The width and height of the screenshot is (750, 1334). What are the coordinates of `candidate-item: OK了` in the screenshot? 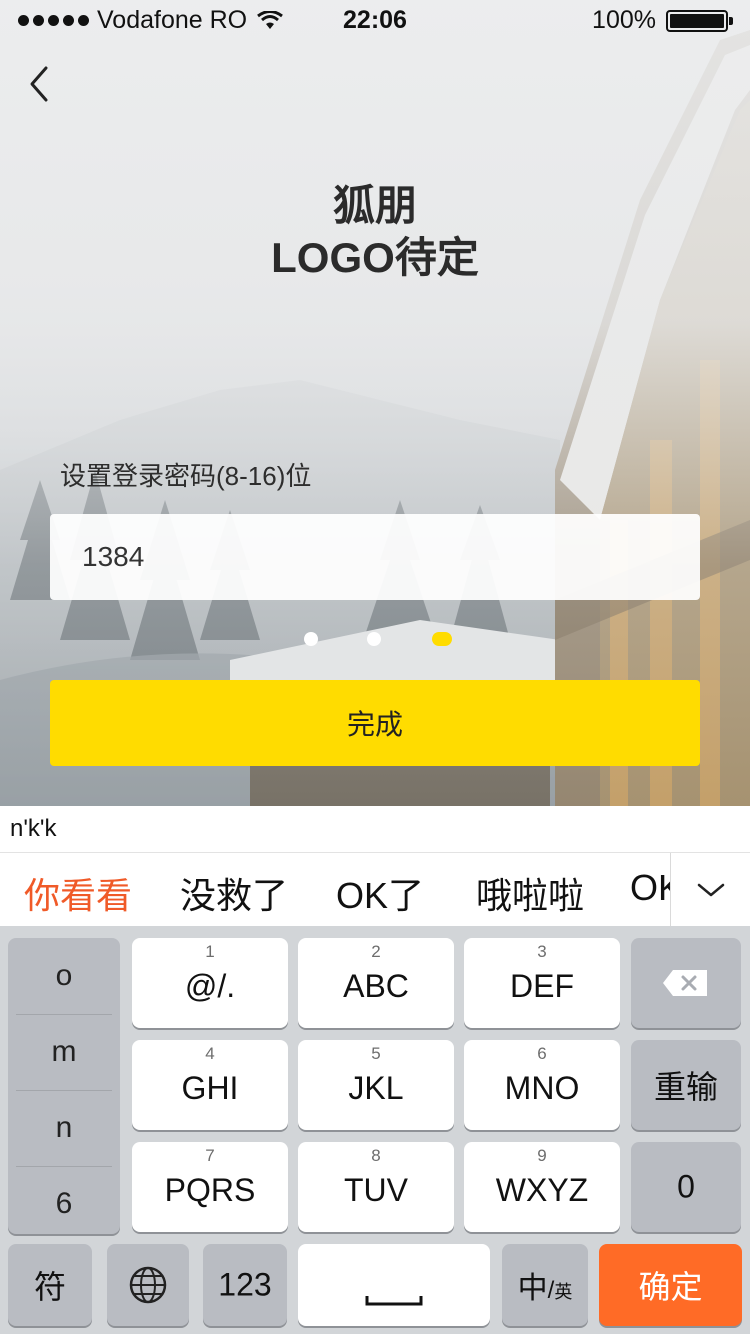 It's located at (380, 893).